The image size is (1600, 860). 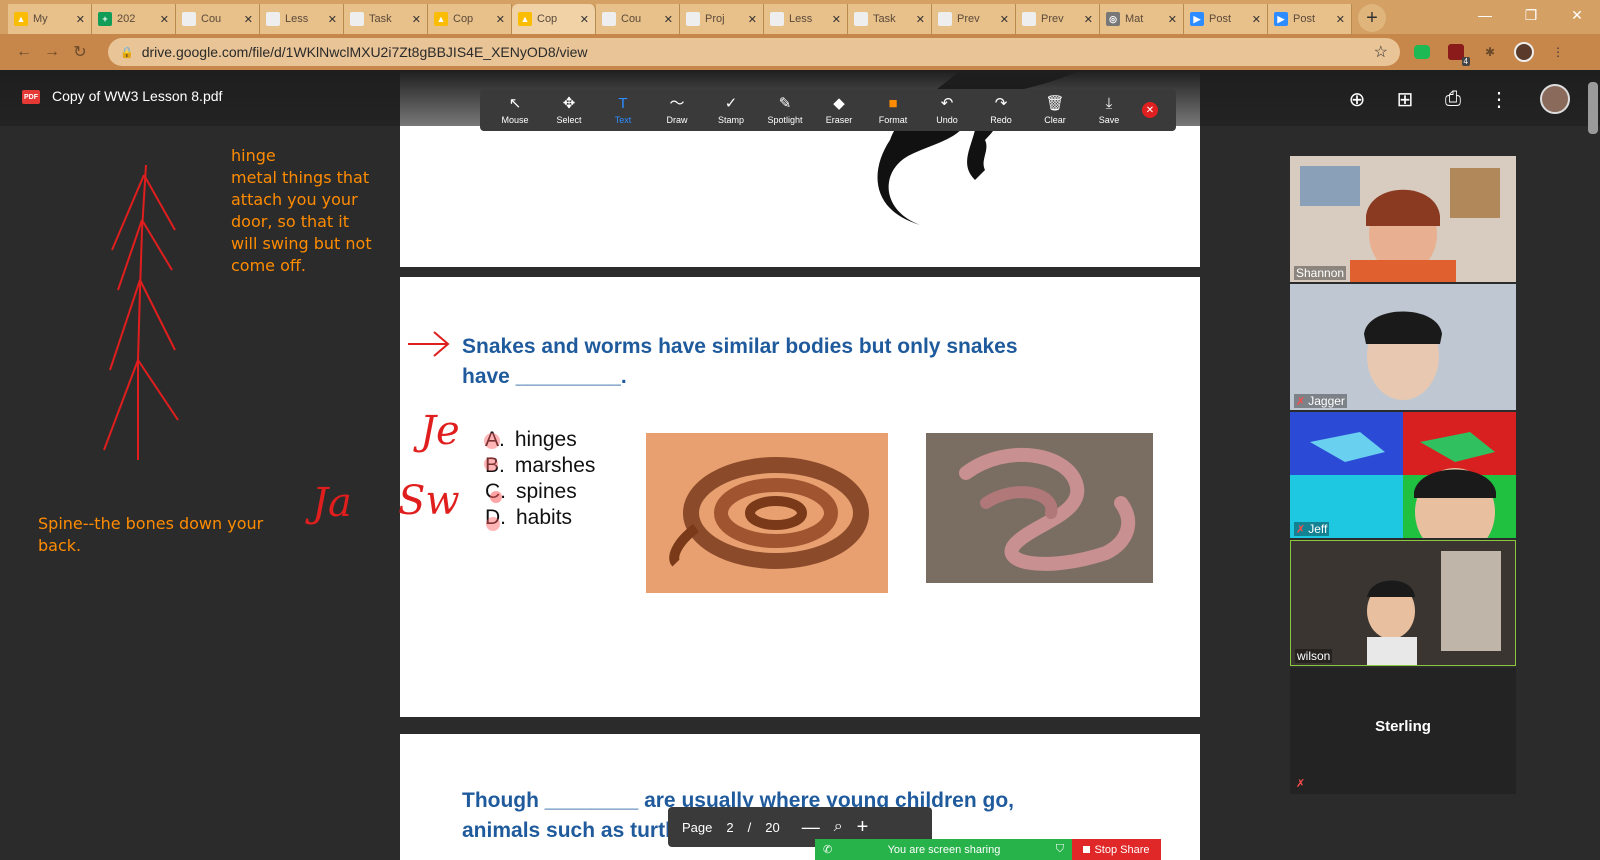 I want to click on profile-avatar, so click(x=1524, y=52).